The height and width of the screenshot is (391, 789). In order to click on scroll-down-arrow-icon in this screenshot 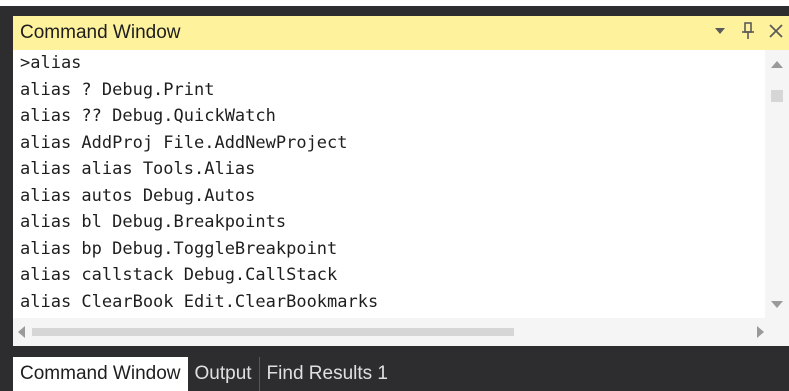, I will do `click(777, 304)`.